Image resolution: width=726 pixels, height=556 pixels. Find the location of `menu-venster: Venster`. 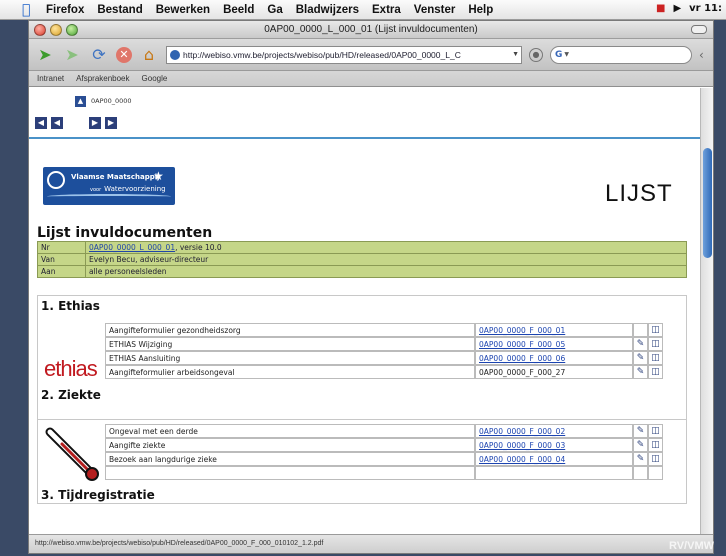

menu-venster: Venster is located at coordinates (435, 10).